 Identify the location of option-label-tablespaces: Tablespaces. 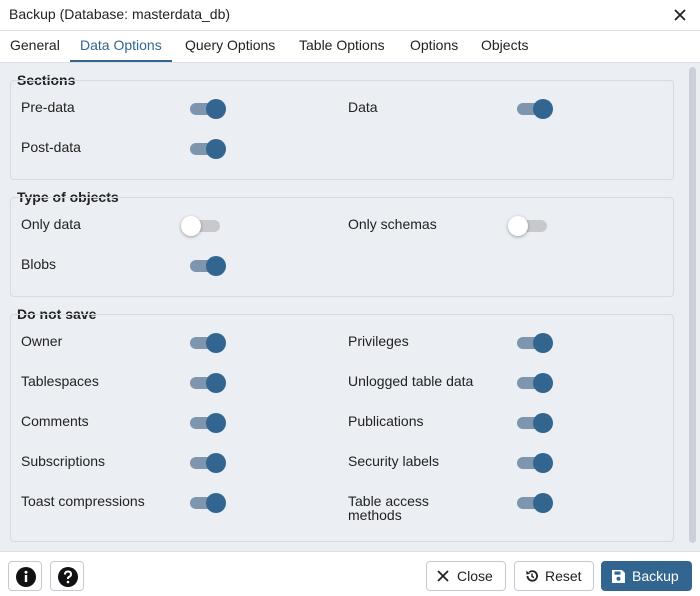
(60, 381).